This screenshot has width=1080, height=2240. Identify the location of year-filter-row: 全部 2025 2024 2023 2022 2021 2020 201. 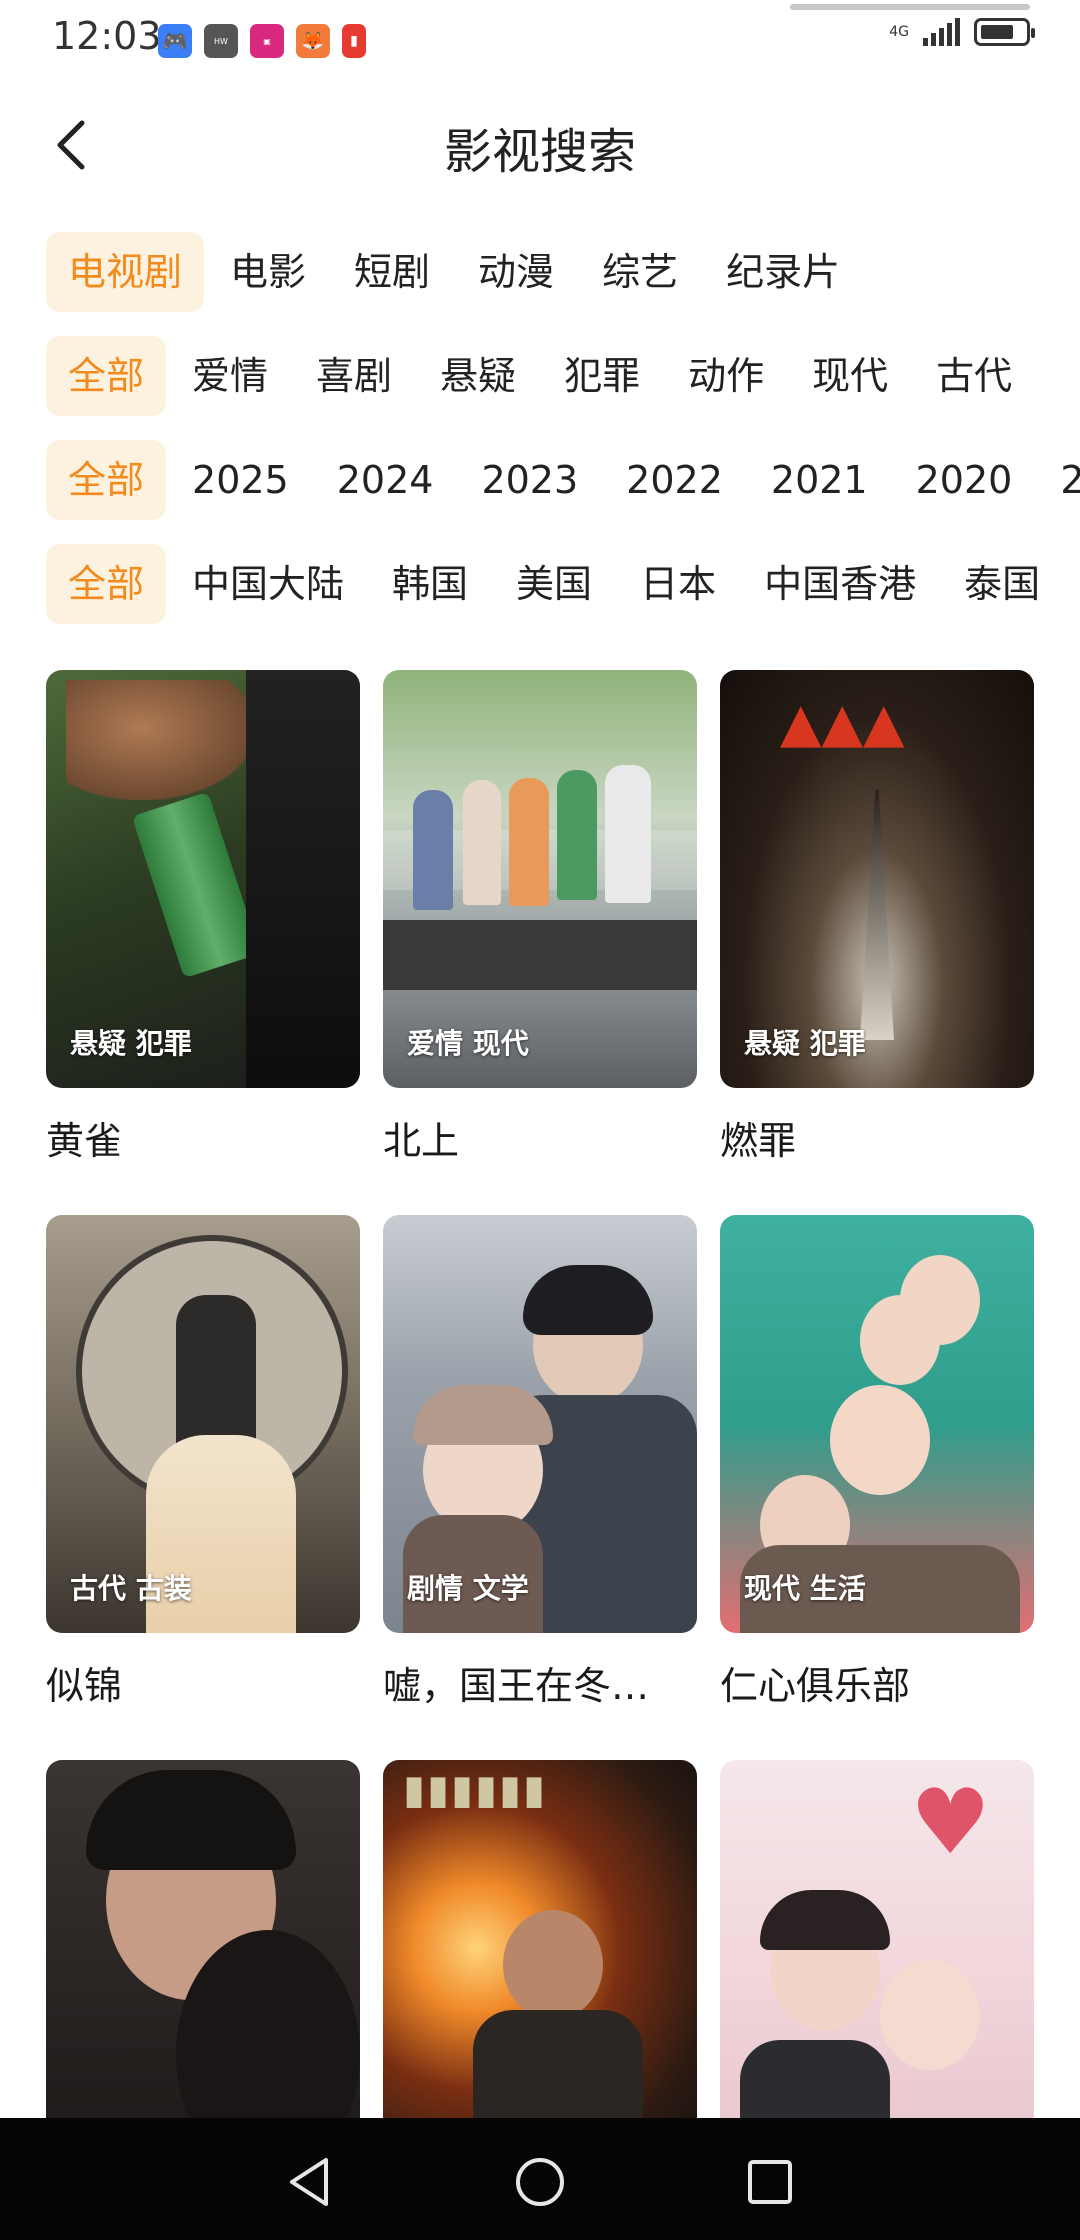
(563, 480).